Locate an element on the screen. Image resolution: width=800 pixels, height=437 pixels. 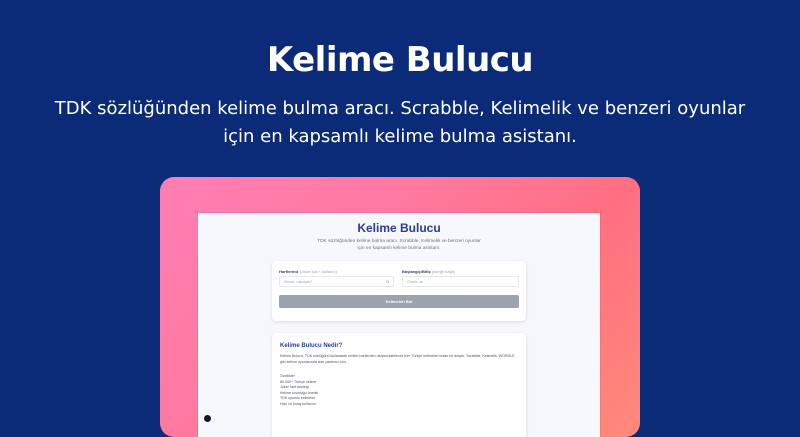
page-title: Kelime Bulucu is located at coordinates (400, 60).